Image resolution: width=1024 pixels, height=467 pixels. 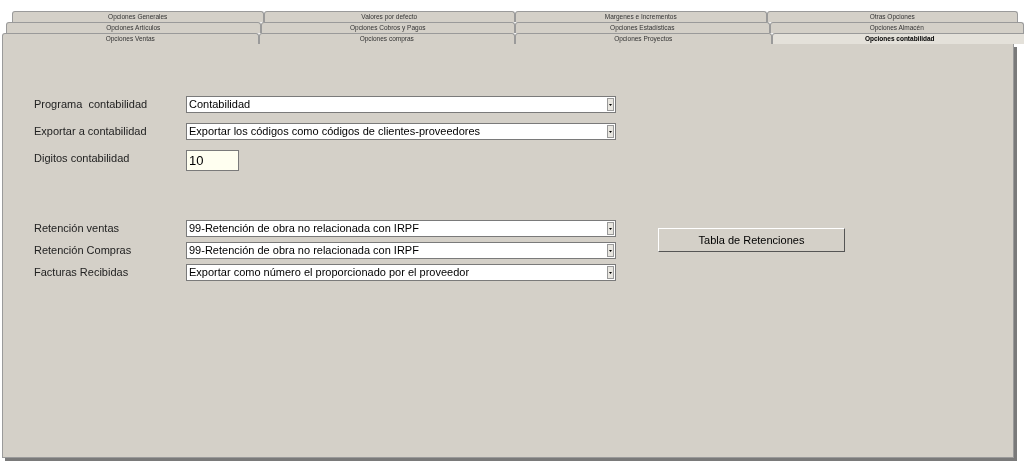 What do you see at coordinates (401, 131) in the screenshot?
I see `dropdown: Exportar los códigos como códigos de clientes-proveedores` at bounding box center [401, 131].